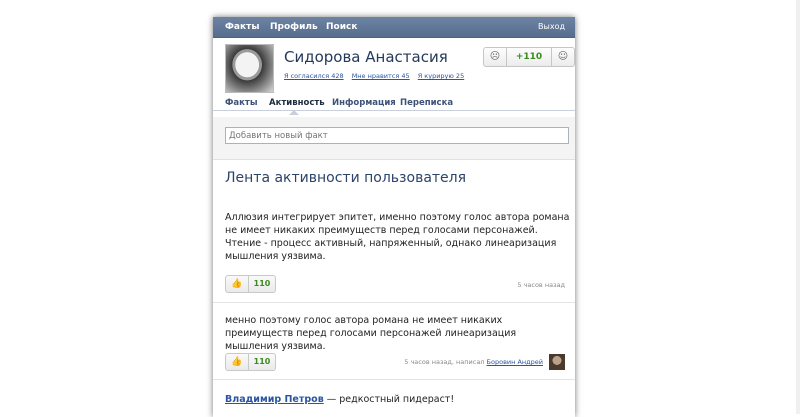 The image size is (800, 417). Describe the element at coordinates (441, 76) in the screenshot. I see `stat-curating: Я курирую 25` at that location.